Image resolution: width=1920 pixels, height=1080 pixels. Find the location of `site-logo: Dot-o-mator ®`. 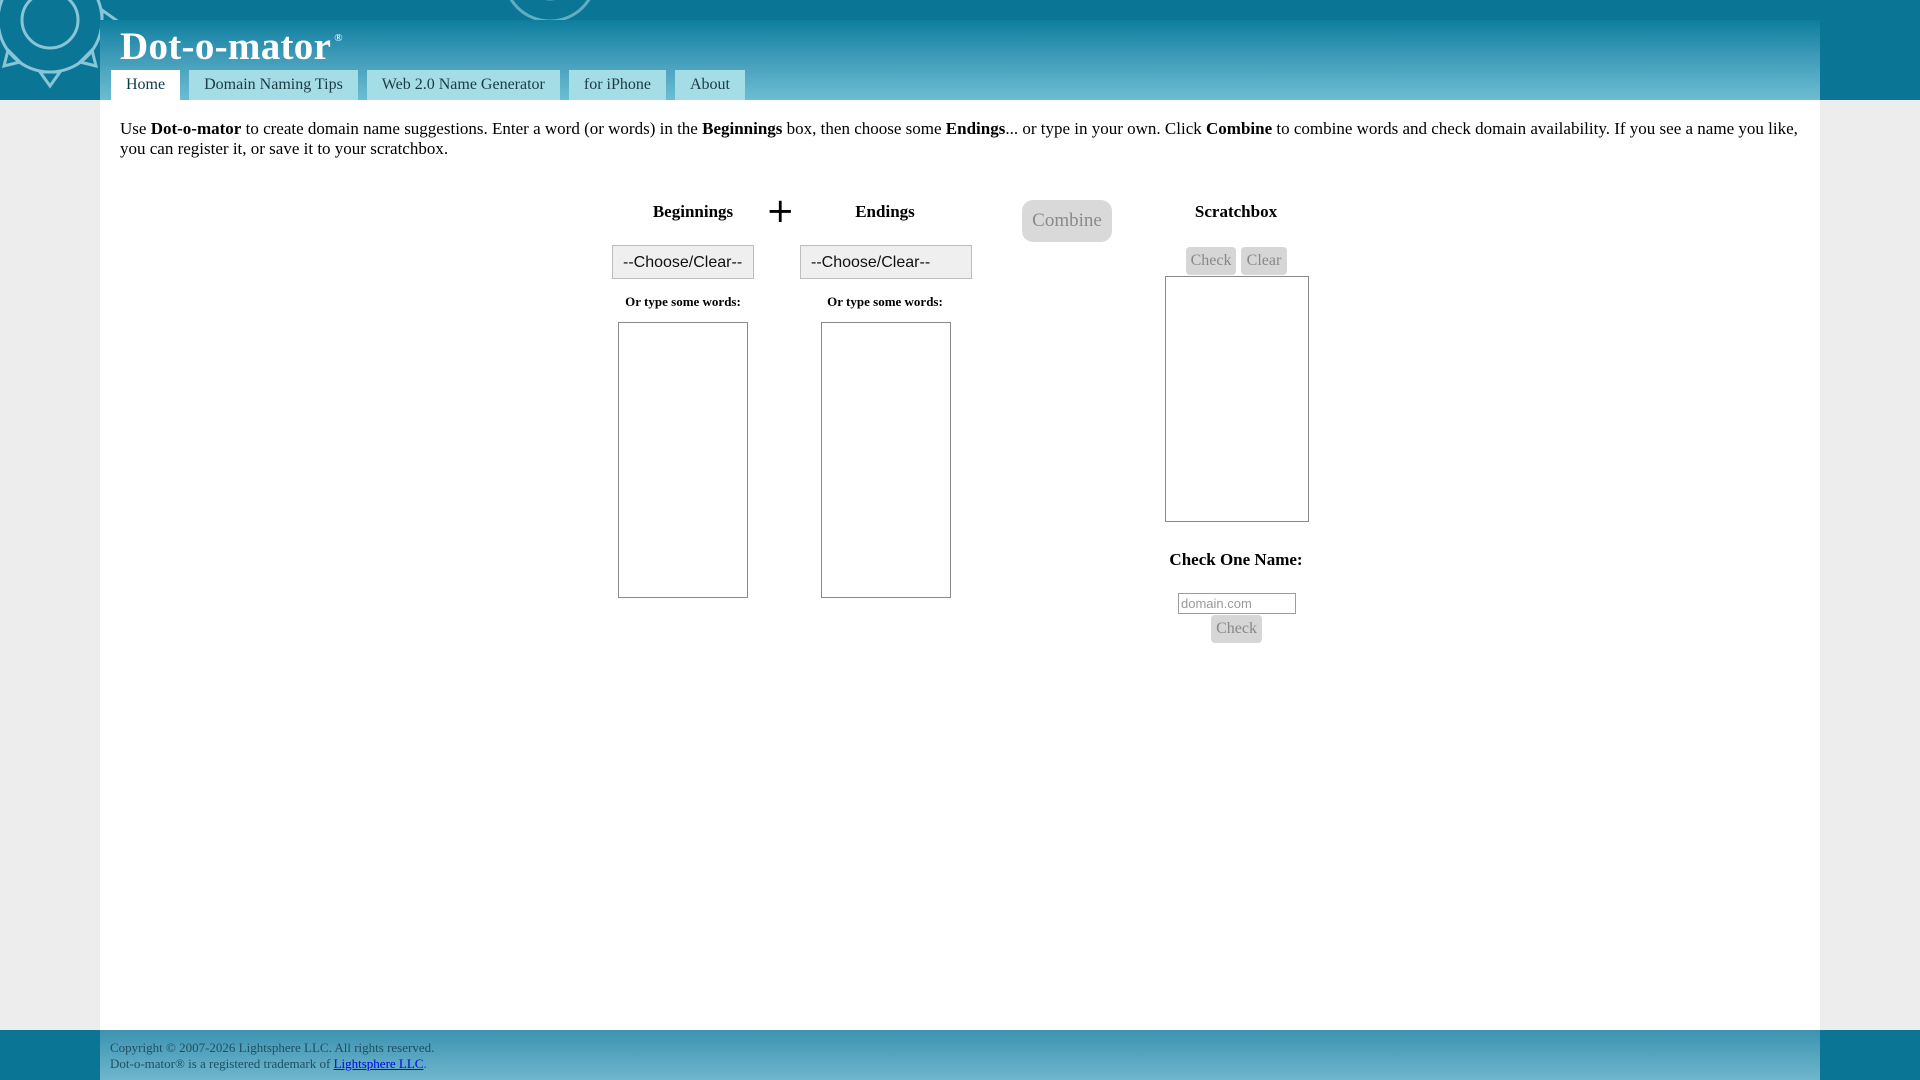

site-logo: Dot-o-mator ® is located at coordinates (231, 46).